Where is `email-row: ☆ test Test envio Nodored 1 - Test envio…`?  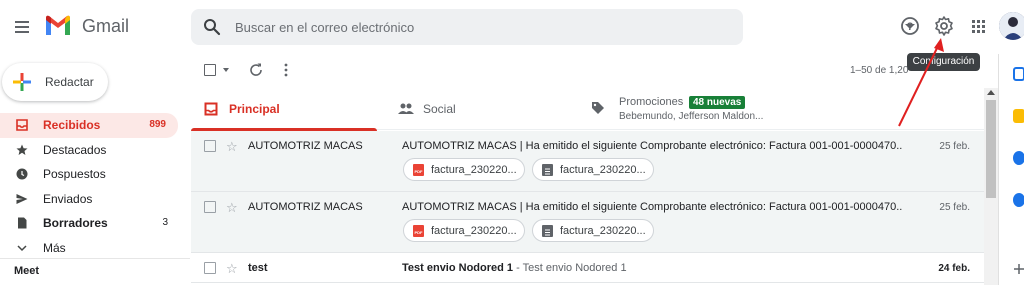
email-row: ☆ test Test envio Nodored 1 - Test envio… is located at coordinates (587, 268).